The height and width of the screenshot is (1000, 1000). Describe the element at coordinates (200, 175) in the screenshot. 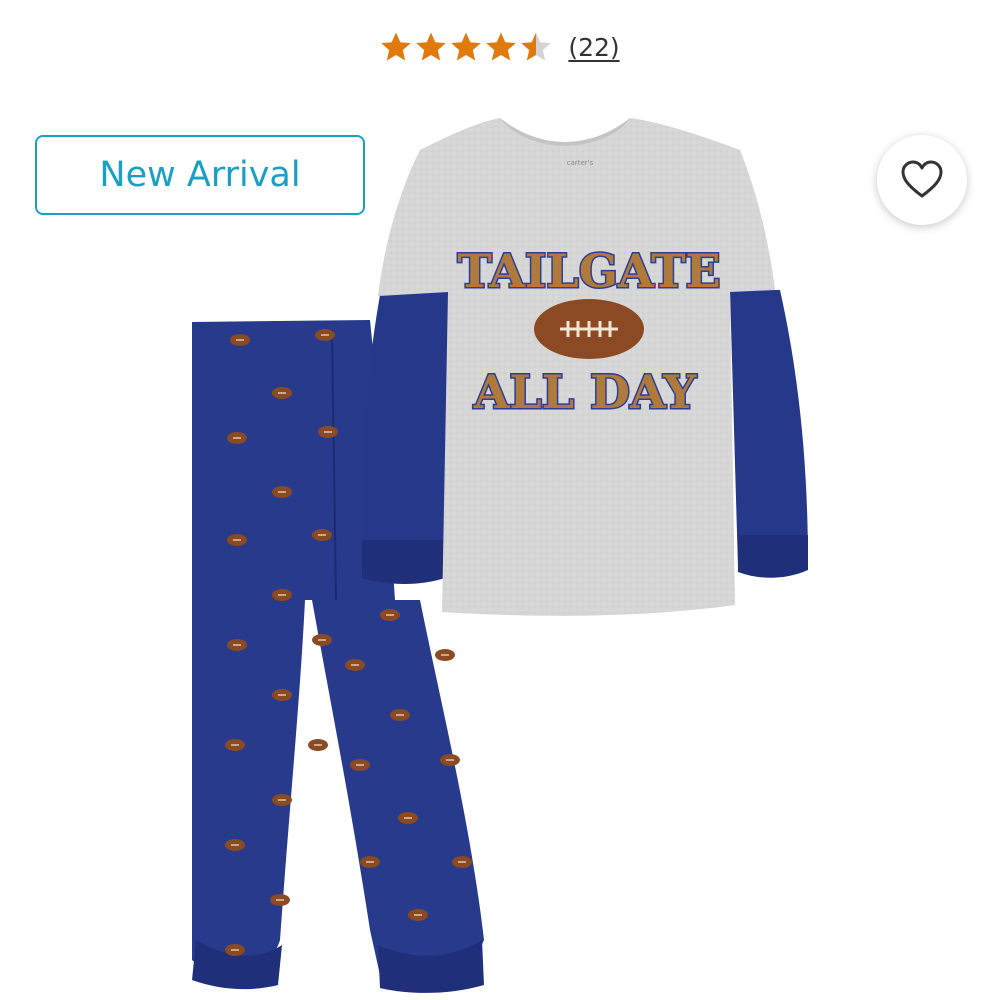

I see `new-arrival-badge: New Arrival` at that location.